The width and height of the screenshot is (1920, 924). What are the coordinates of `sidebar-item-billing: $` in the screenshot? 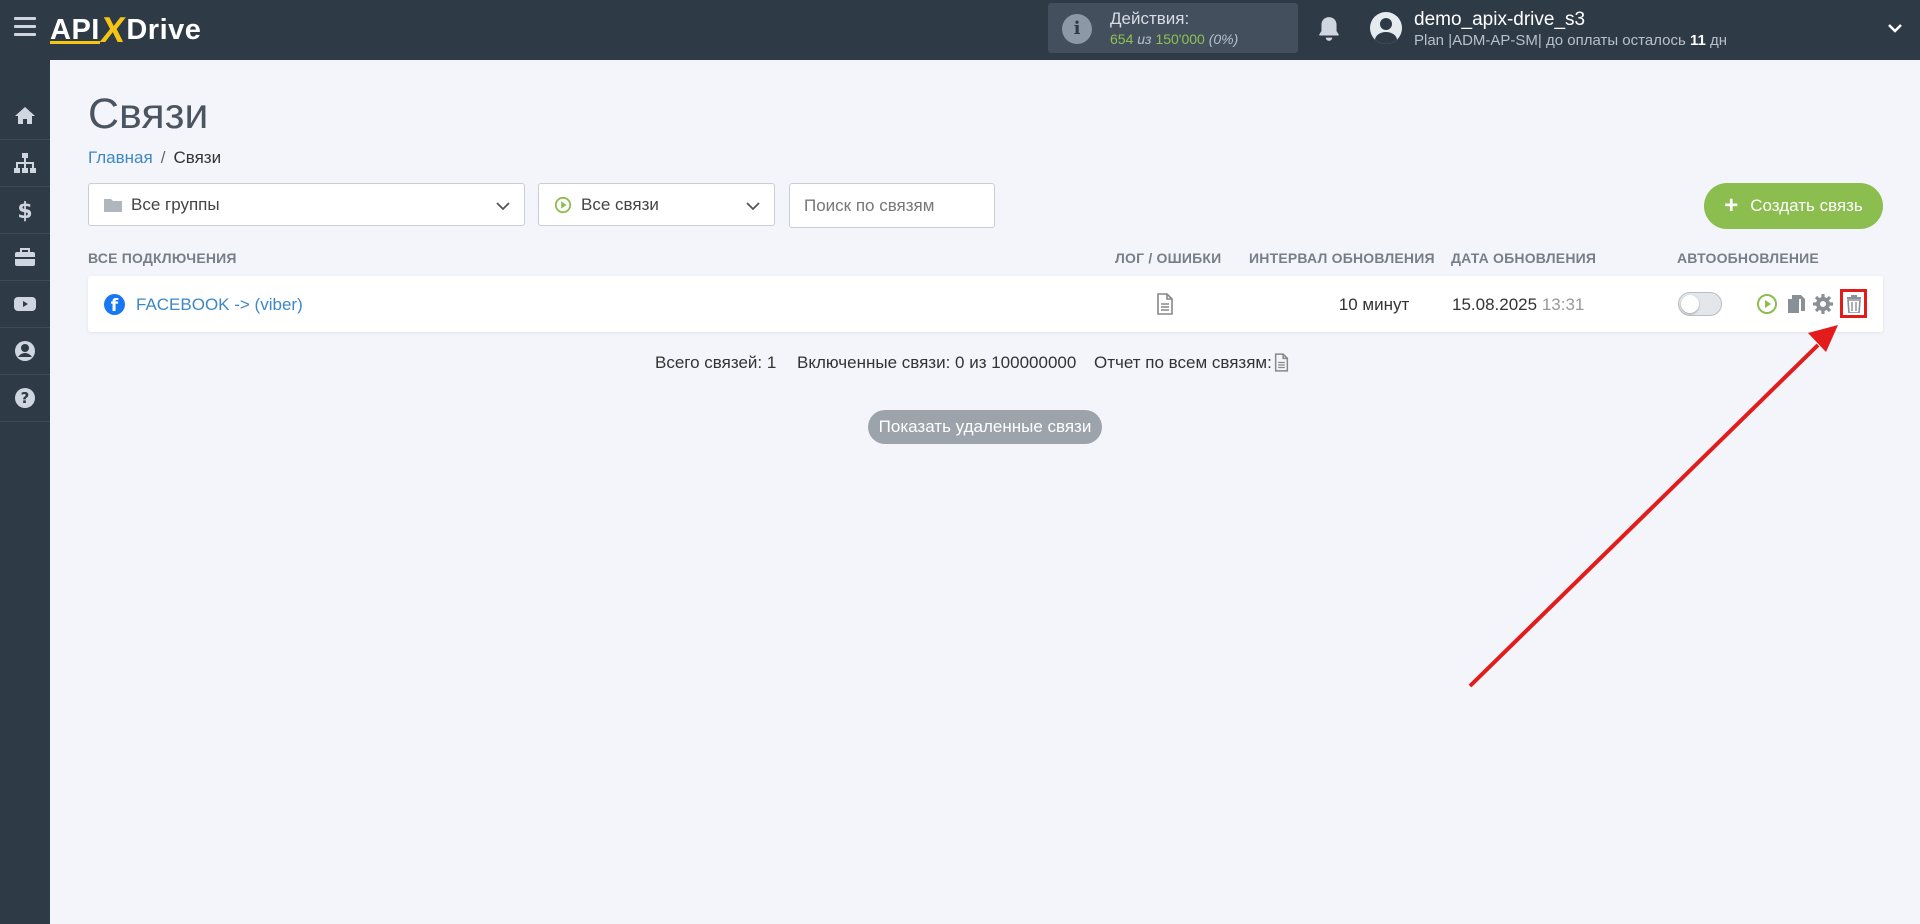 It's located at (25, 210).